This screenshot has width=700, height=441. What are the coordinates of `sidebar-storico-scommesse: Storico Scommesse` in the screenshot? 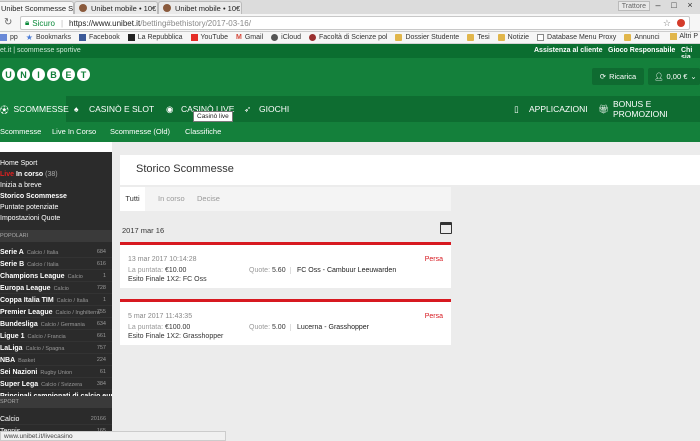 It's located at (56, 196).